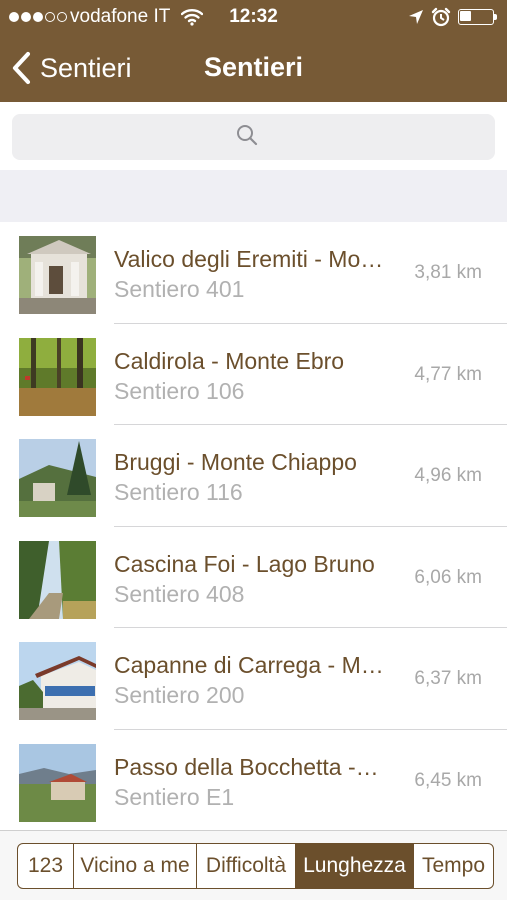 The height and width of the screenshot is (900, 507). Describe the element at coordinates (253, 17) in the screenshot. I see `status-bar: vodafone IT 12:32` at that location.